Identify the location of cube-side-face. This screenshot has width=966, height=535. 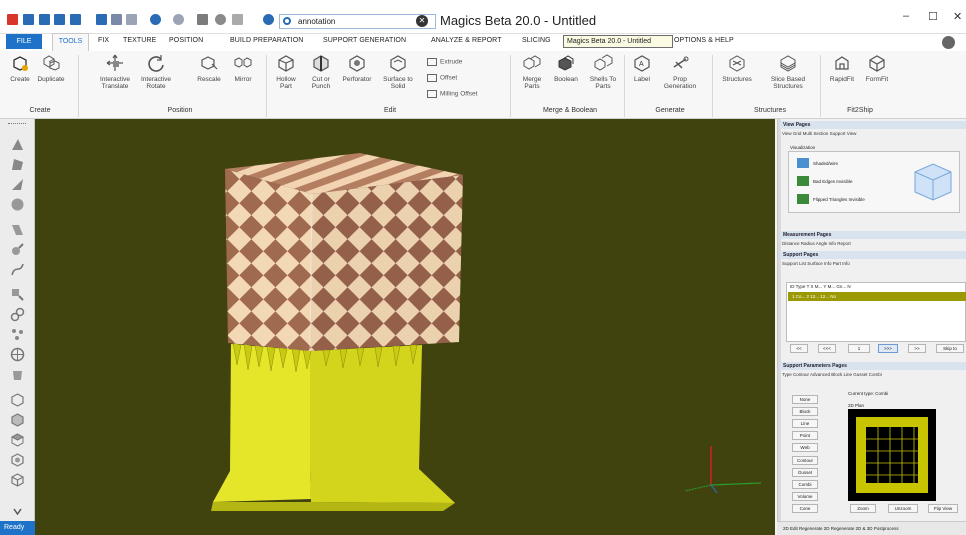
(386, 263).